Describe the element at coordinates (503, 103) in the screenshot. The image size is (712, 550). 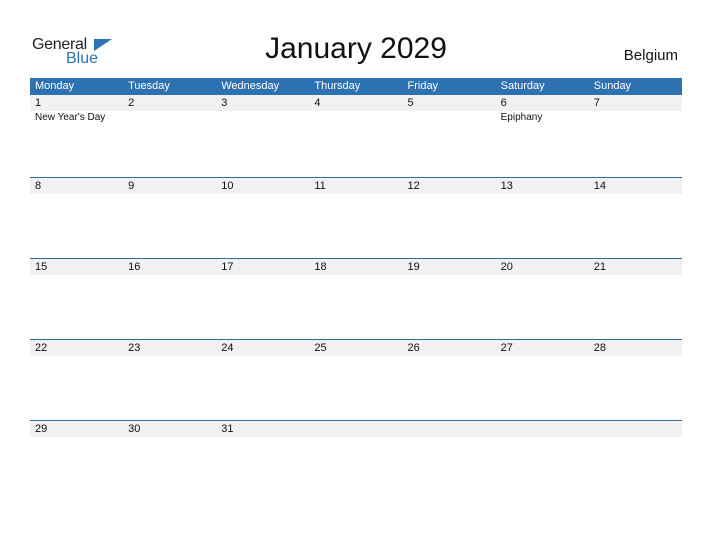
I see `day-number: 6` at that location.